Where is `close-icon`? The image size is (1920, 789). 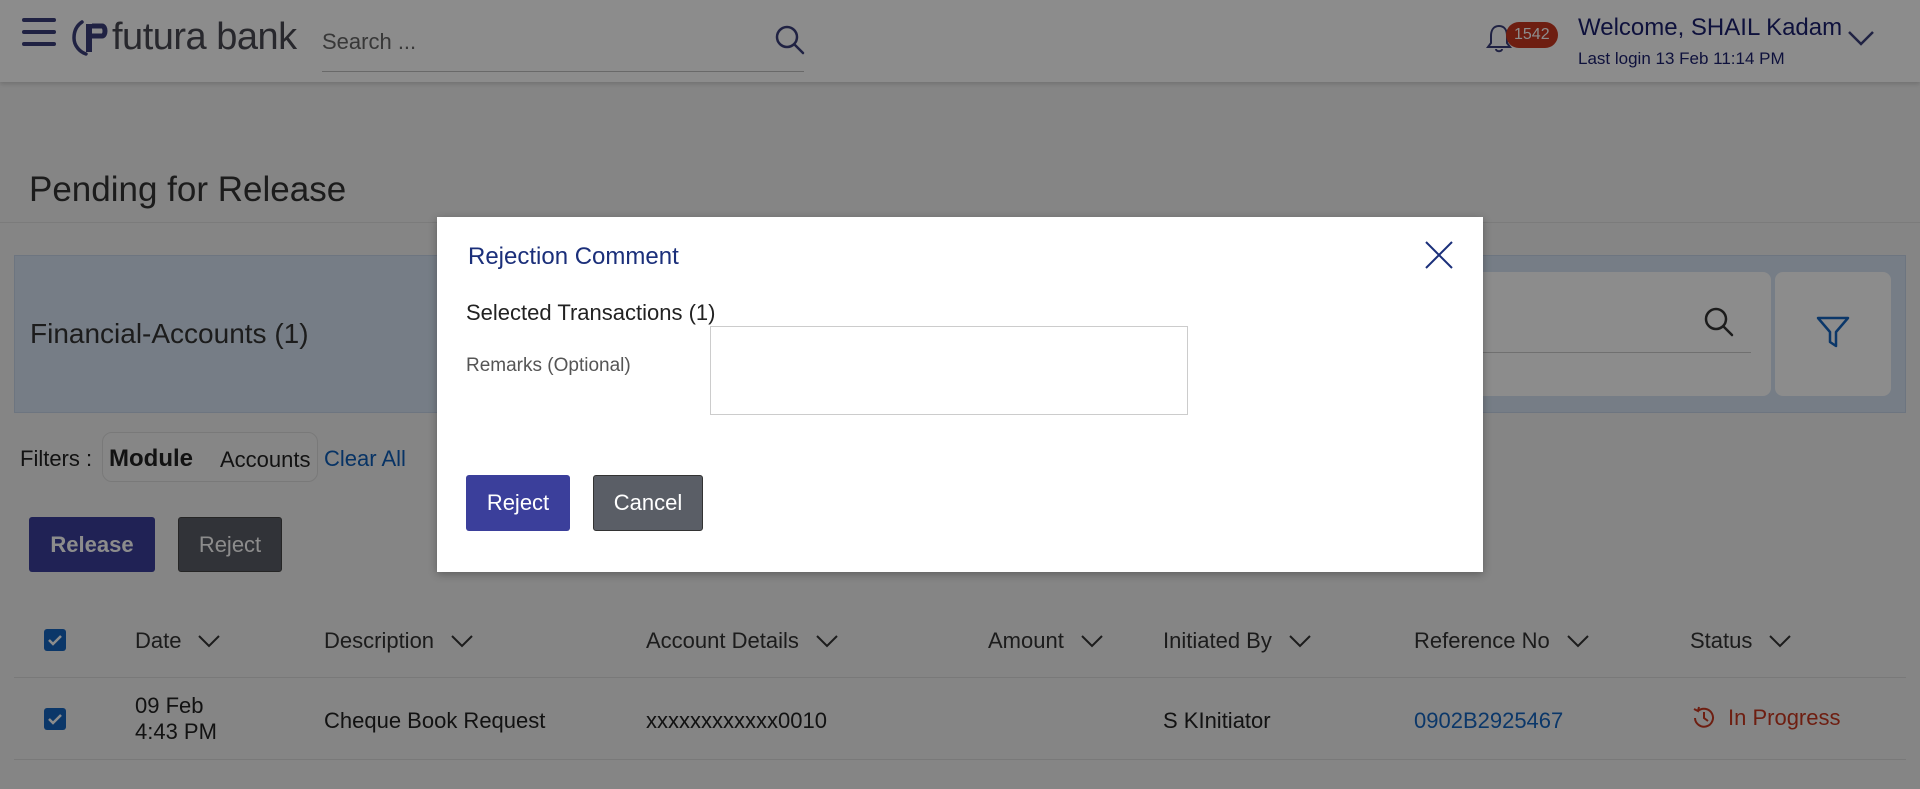
close-icon is located at coordinates (1439, 255).